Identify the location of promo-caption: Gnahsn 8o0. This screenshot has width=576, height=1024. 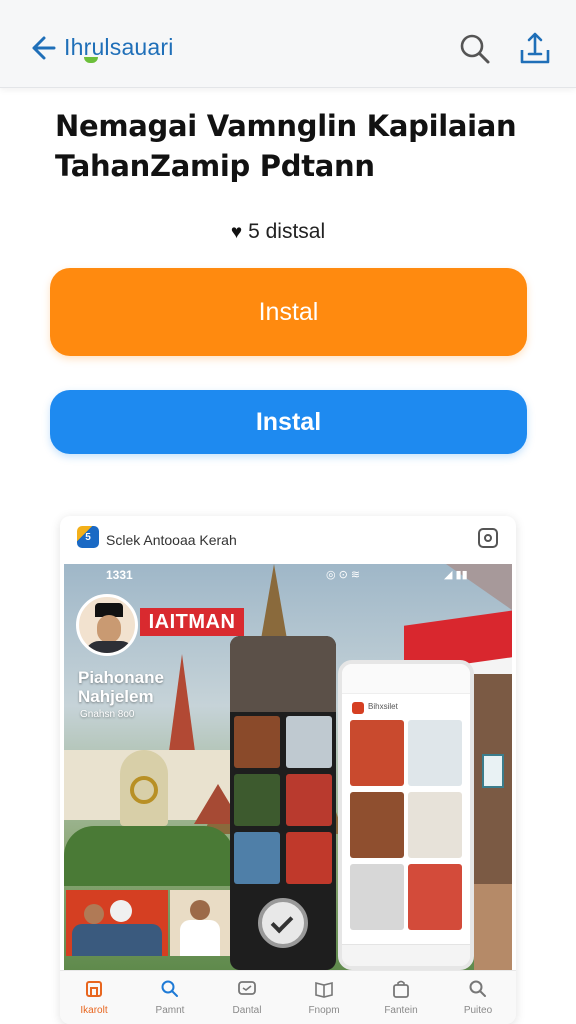
(107, 714).